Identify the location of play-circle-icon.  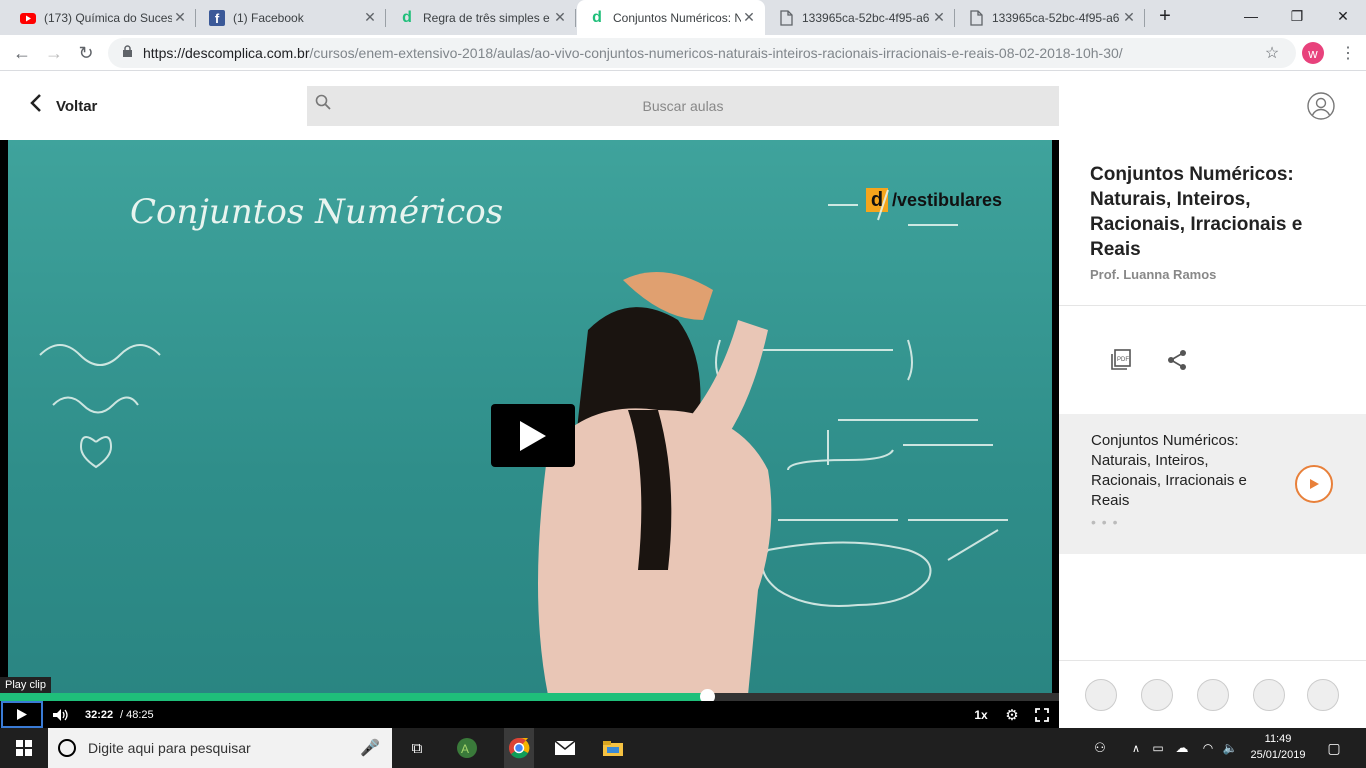
(1314, 484).